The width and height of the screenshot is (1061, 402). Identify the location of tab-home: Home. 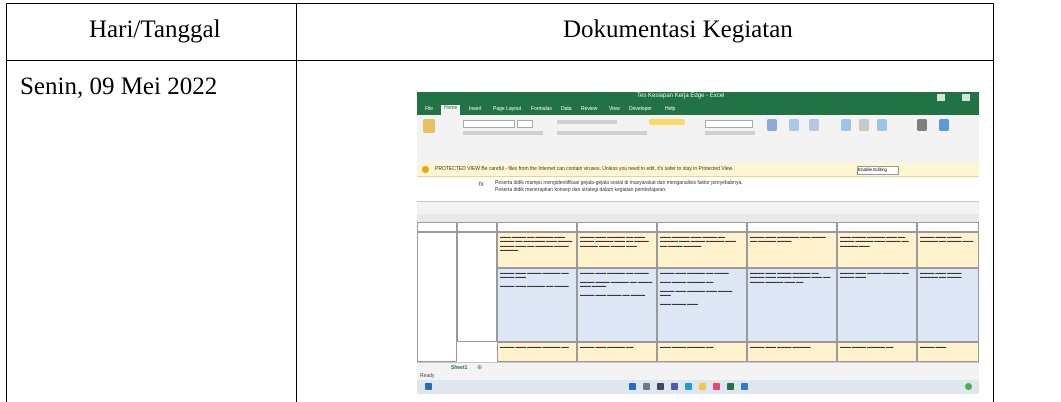
(451, 110).